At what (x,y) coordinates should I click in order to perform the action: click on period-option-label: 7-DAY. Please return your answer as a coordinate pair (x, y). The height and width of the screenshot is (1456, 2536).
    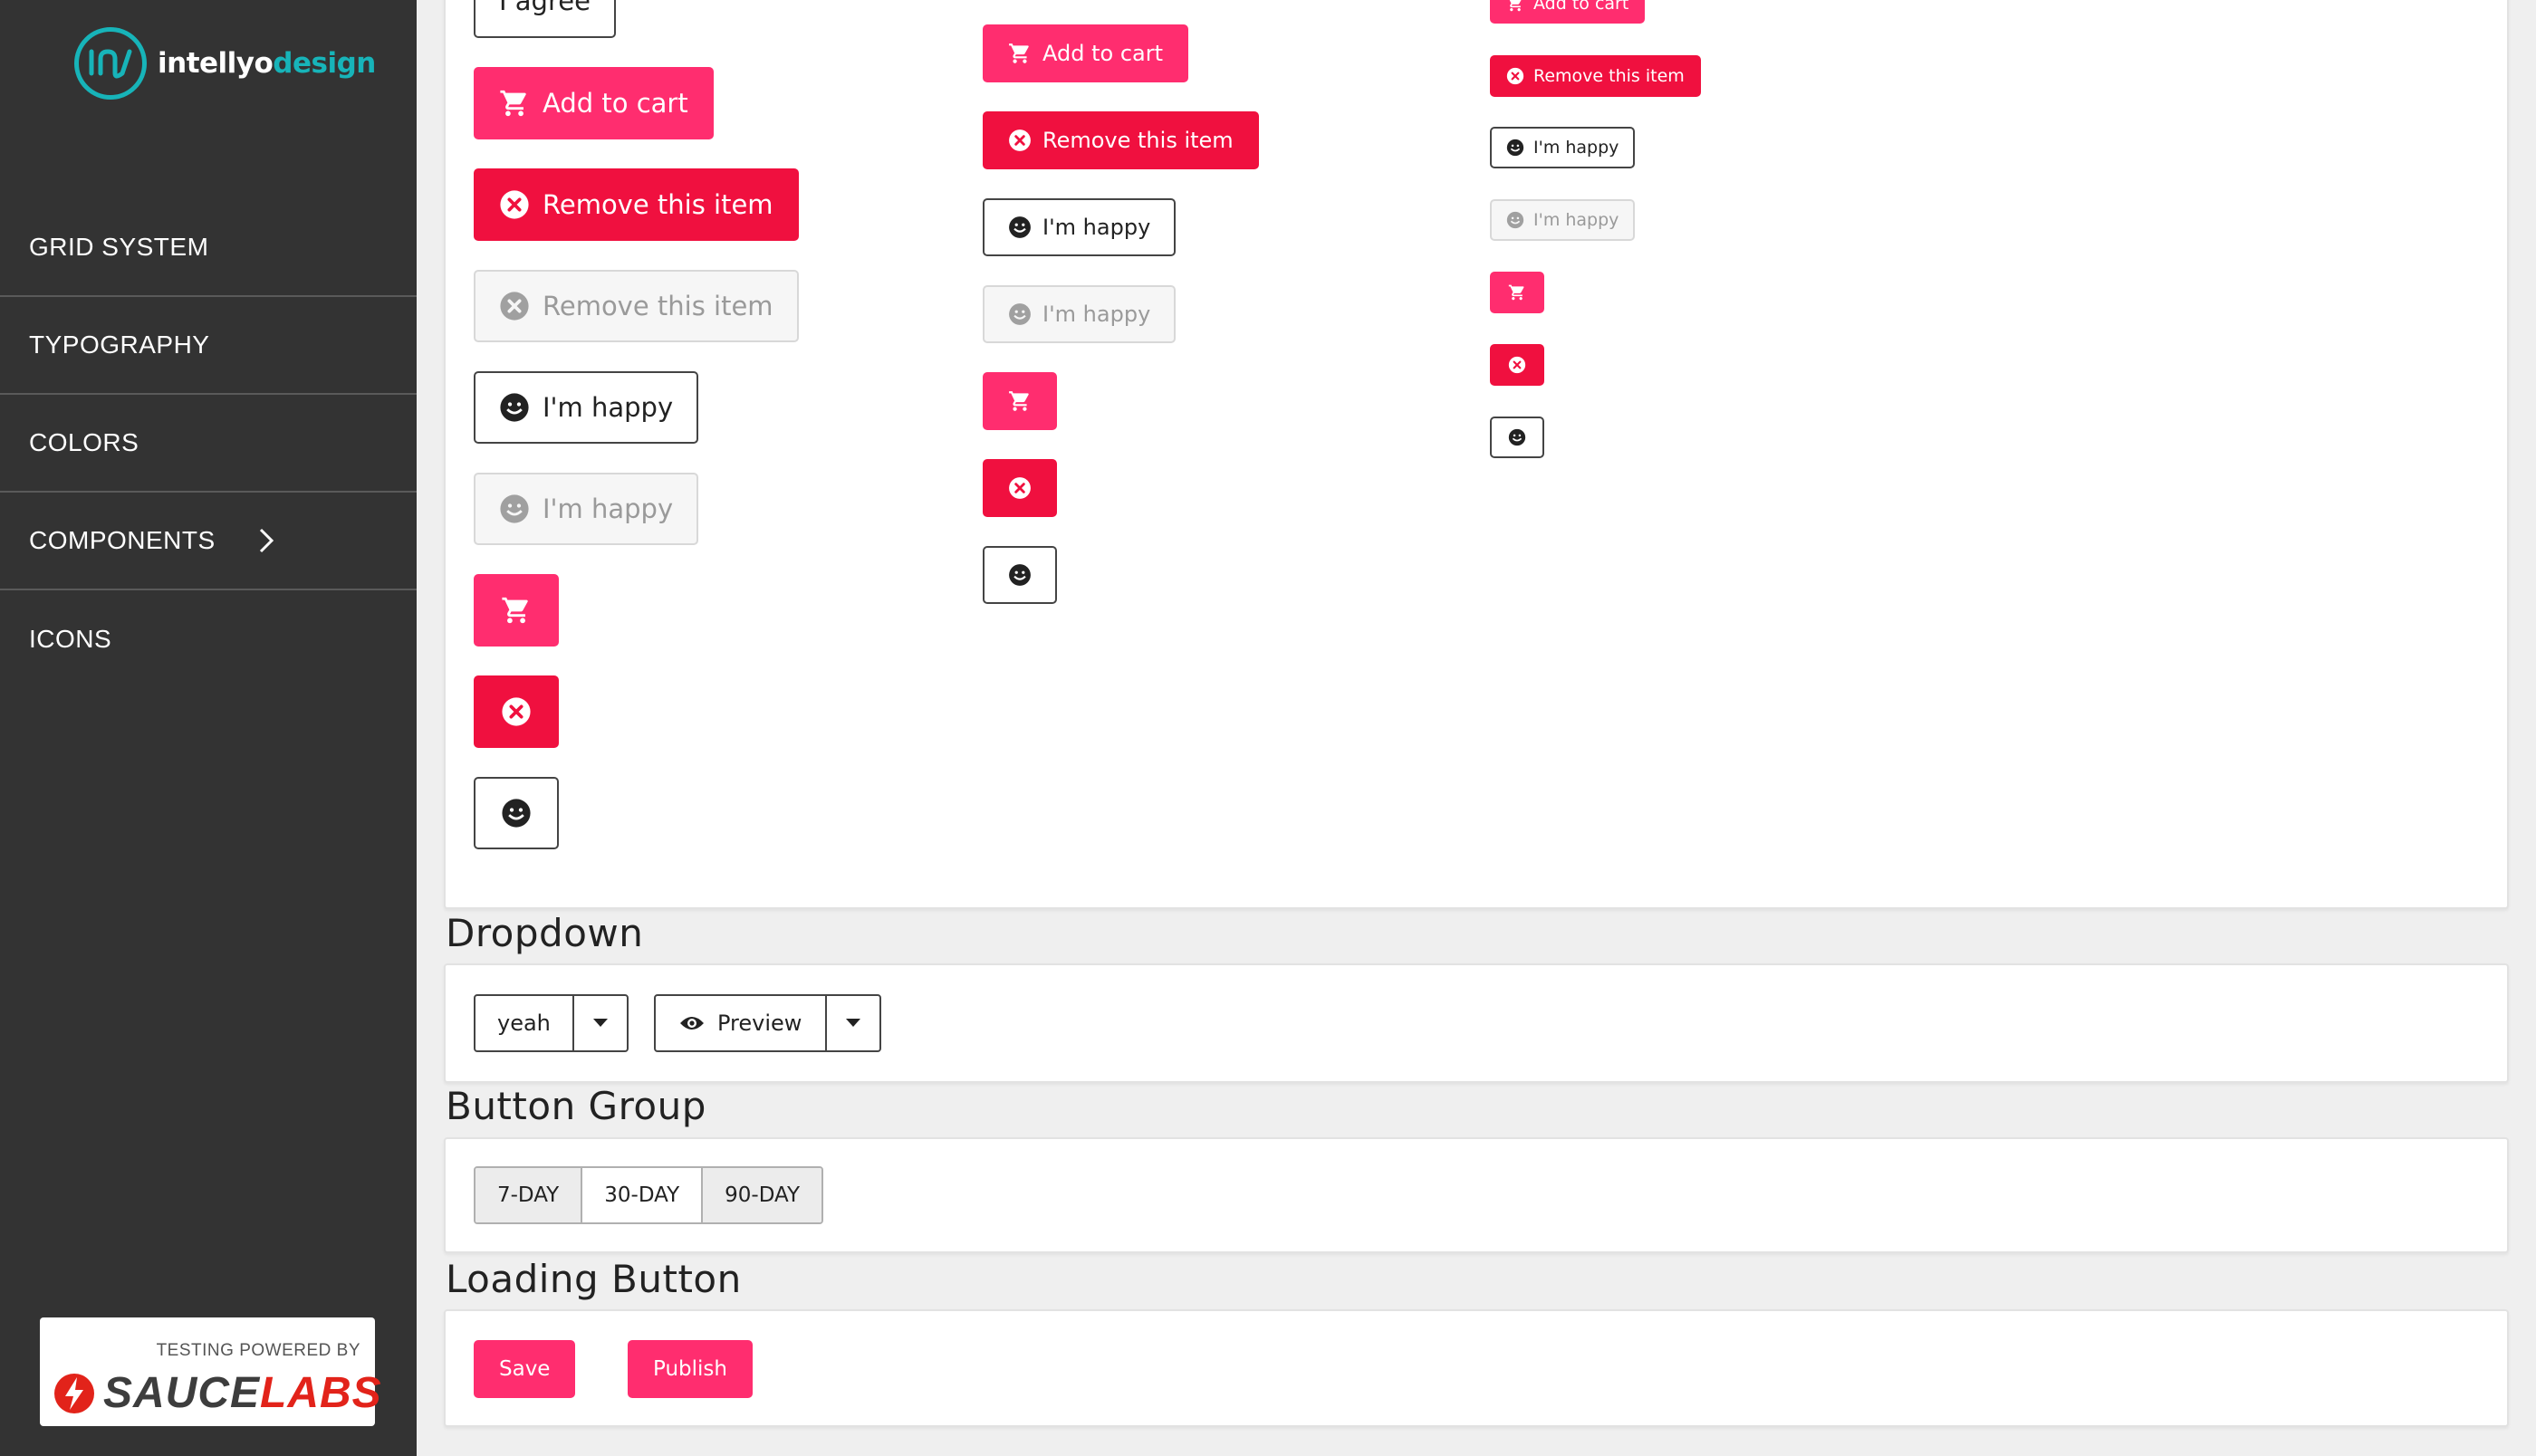
    Looking at the image, I should click on (528, 1195).